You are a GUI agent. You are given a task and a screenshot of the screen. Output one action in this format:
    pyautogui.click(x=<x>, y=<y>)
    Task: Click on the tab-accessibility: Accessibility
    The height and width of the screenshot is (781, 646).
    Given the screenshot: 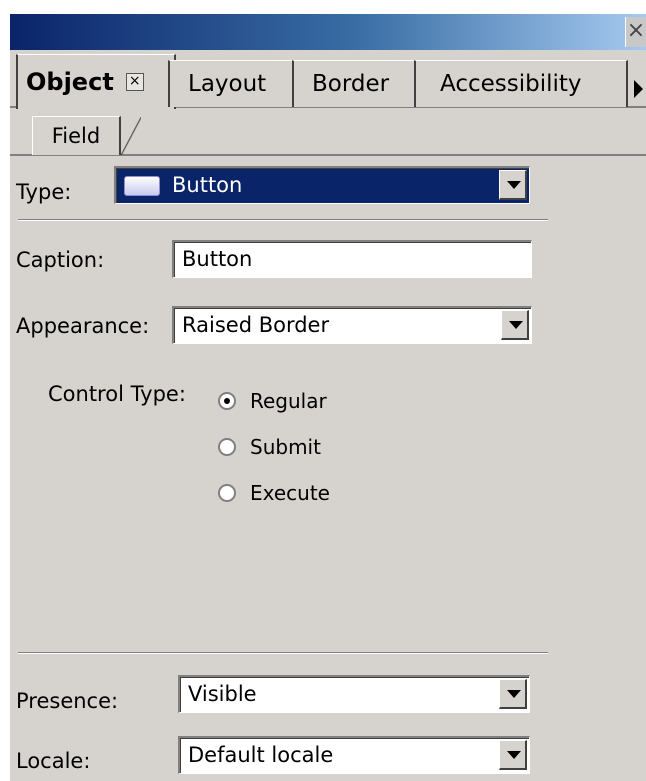 What is the action you would take?
    pyautogui.click(x=521, y=83)
    